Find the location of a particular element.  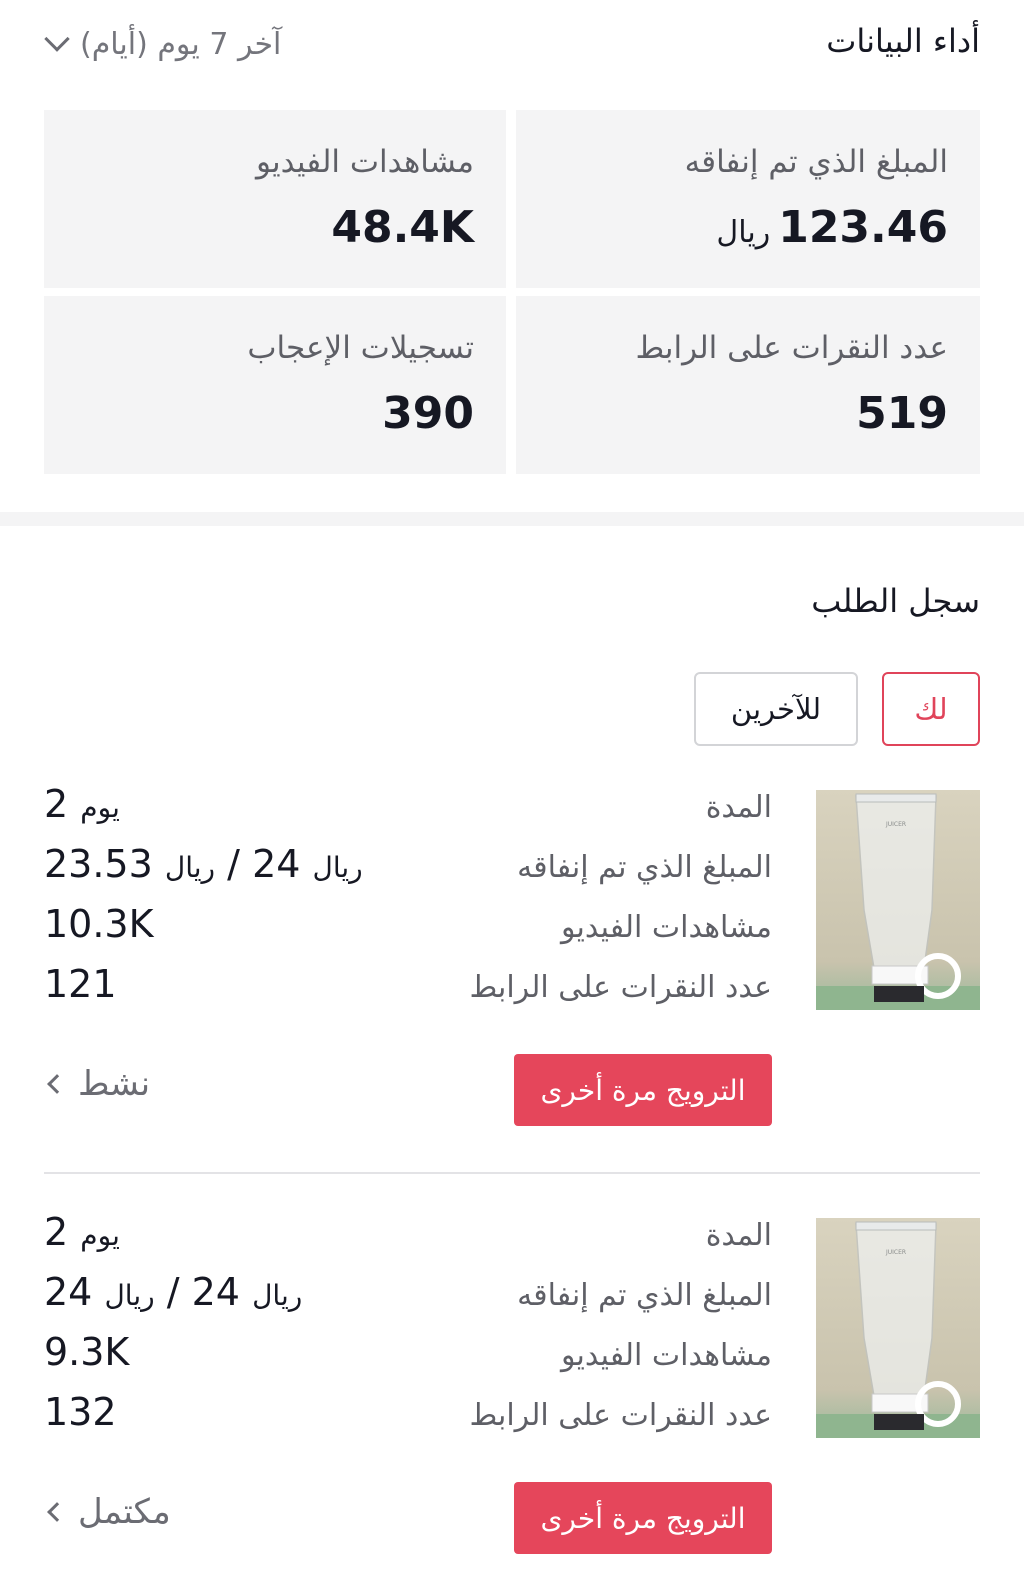

performance-title: أداء البيانات is located at coordinates (903, 41).